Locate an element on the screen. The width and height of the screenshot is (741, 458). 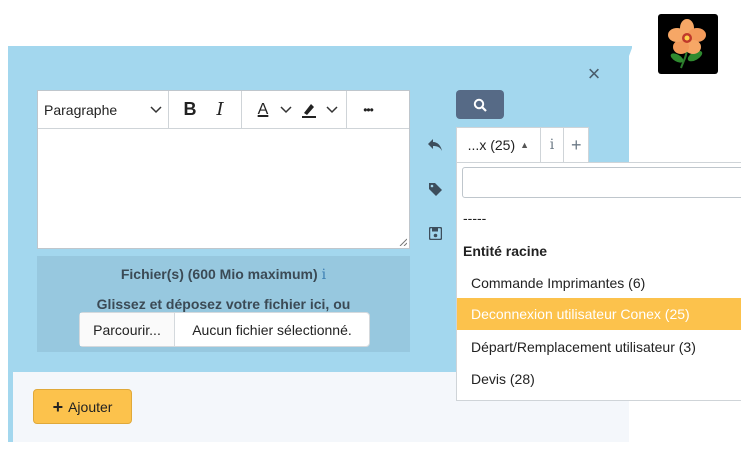
font-color-dropdown is located at coordinates (286, 109).